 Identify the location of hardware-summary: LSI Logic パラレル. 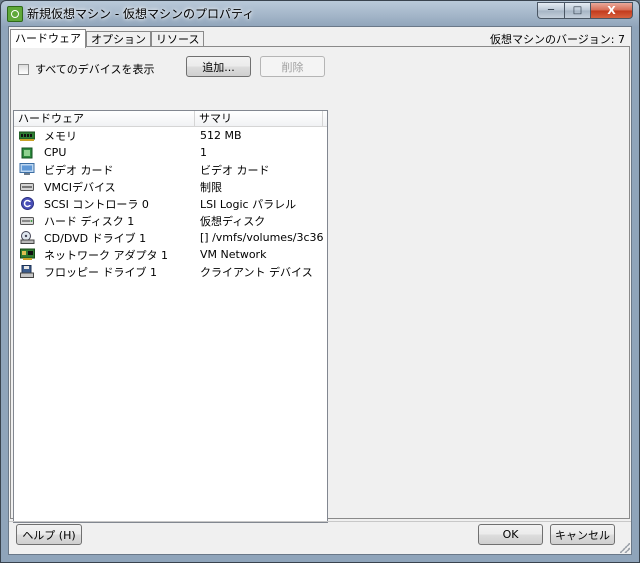
(248, 204).